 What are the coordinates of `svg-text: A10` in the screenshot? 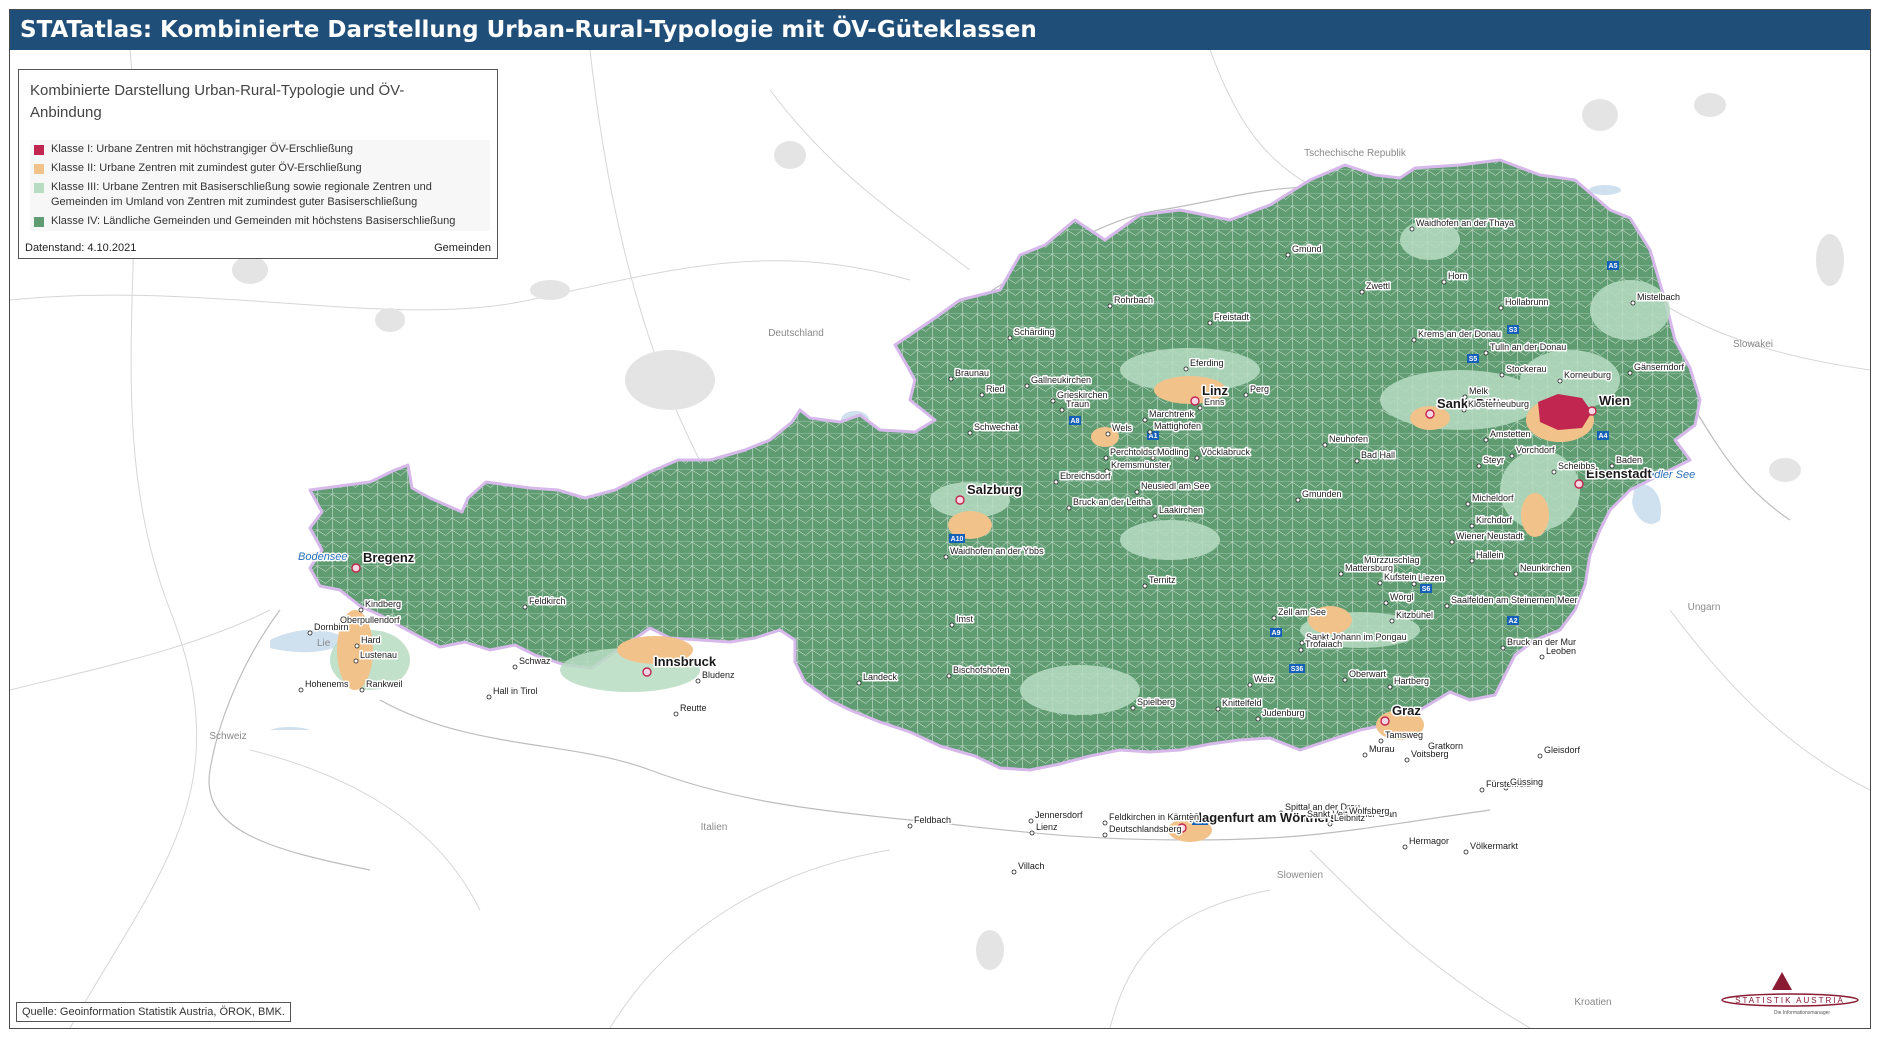 It's located at (957, 539).